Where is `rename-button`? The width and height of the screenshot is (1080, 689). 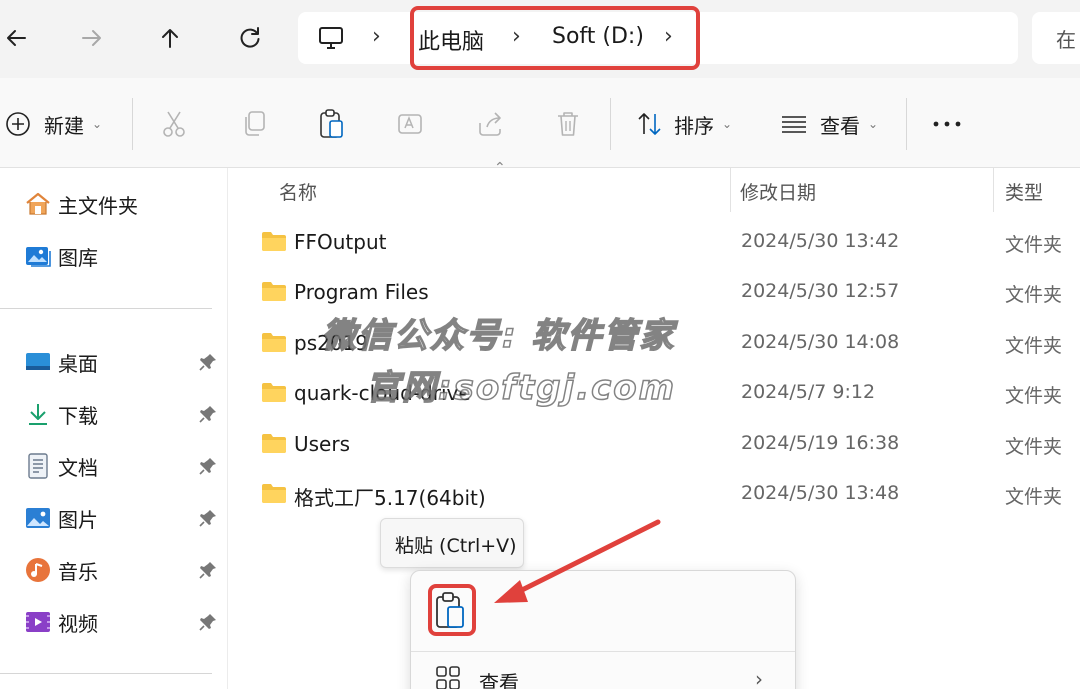 rename-button is located at coordinates (410, 124).